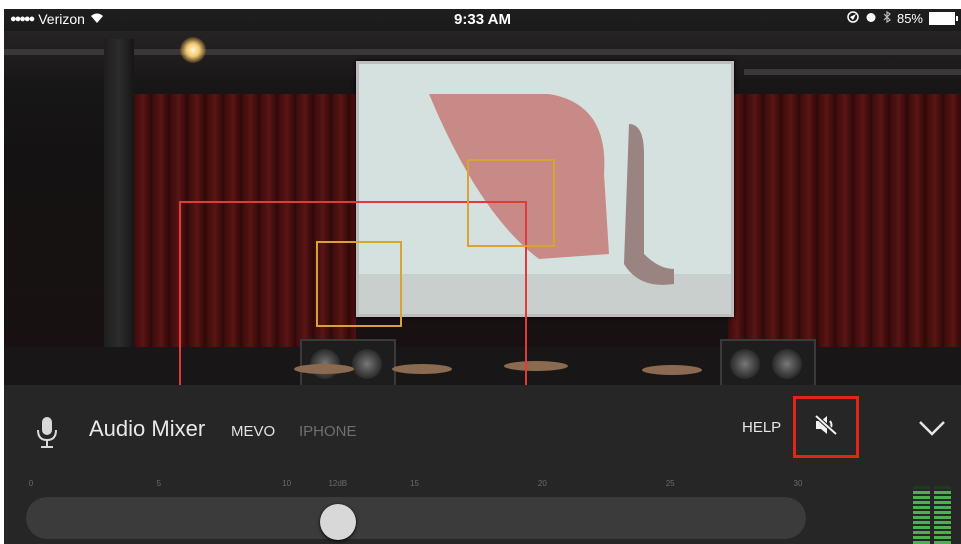 Image resolution: width=961 pixels, height=544 pixels. What do you see at coordinates (416, 518) in the screenshot?
I see `volume-slider-track` at bounding box center [416, 518].